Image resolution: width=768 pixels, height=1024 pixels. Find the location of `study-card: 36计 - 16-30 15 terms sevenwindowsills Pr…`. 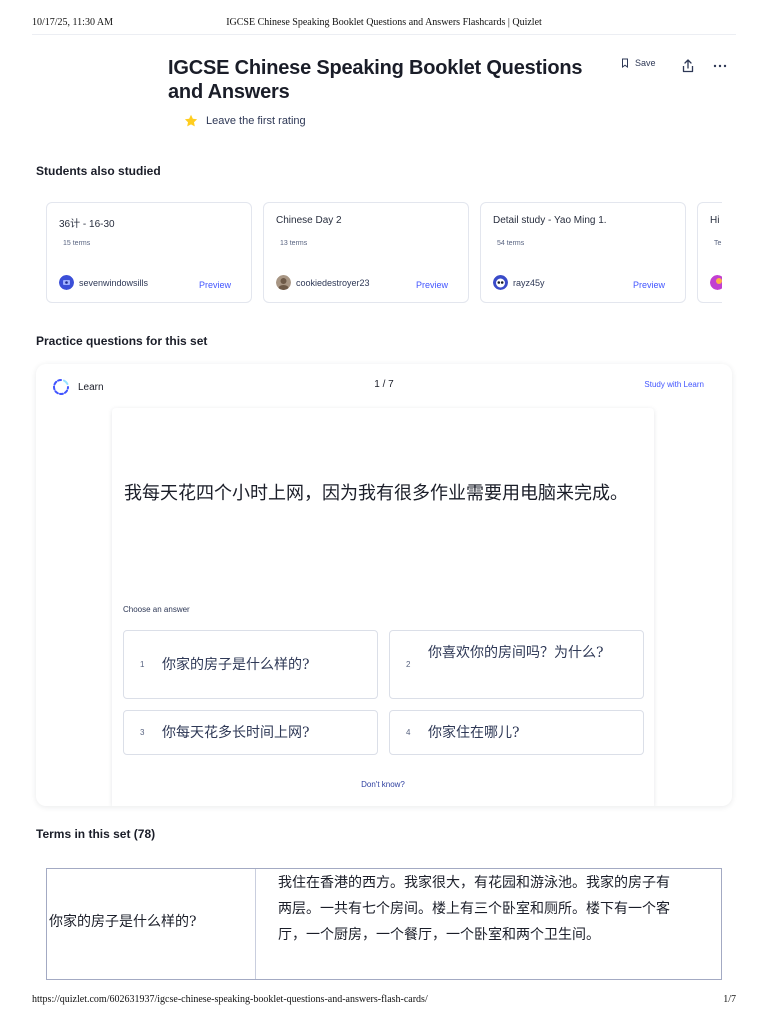

study-card: 36计 - 16-30 15 terms sevenwindowsills Pr… is located at coordinates (149, 252).